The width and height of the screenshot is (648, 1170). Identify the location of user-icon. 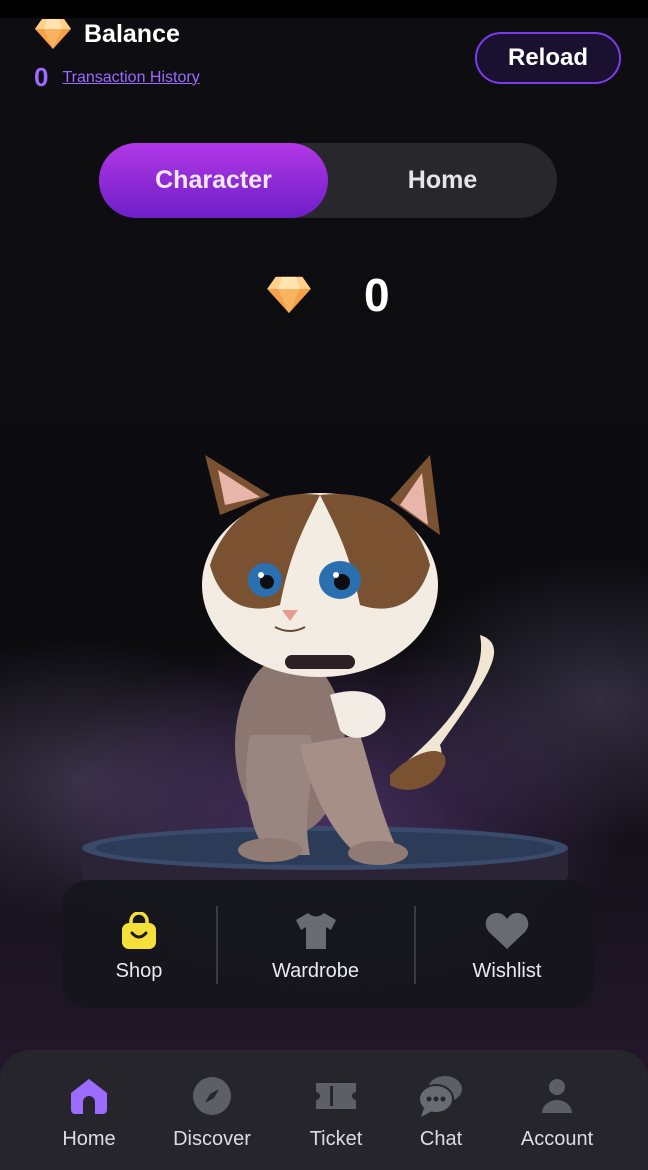
(557, 1096).